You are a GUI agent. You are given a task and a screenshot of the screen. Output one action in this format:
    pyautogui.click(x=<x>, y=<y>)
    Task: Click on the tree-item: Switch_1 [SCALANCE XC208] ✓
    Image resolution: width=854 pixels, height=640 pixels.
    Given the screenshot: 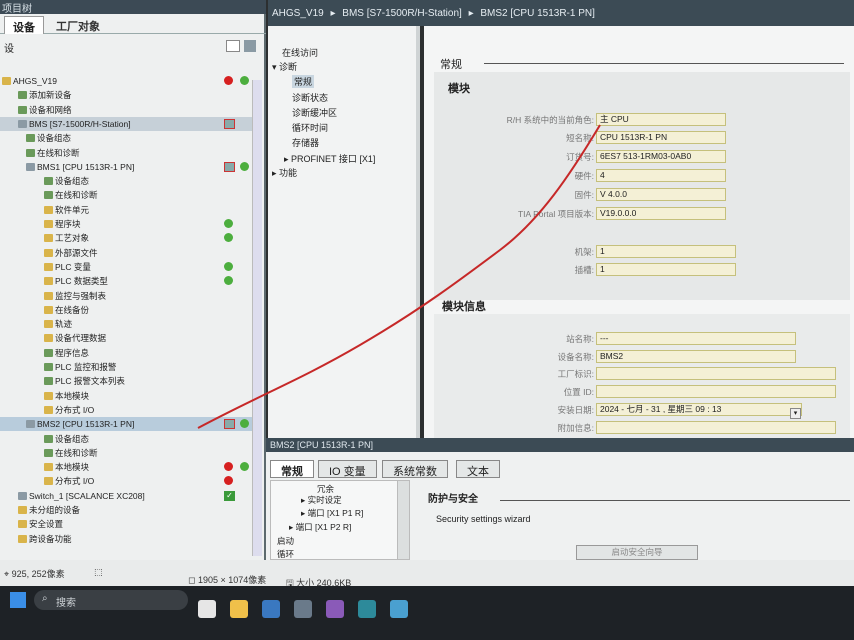 What is the action you would take?
    pyautogui.click(x=131, y=496)
    